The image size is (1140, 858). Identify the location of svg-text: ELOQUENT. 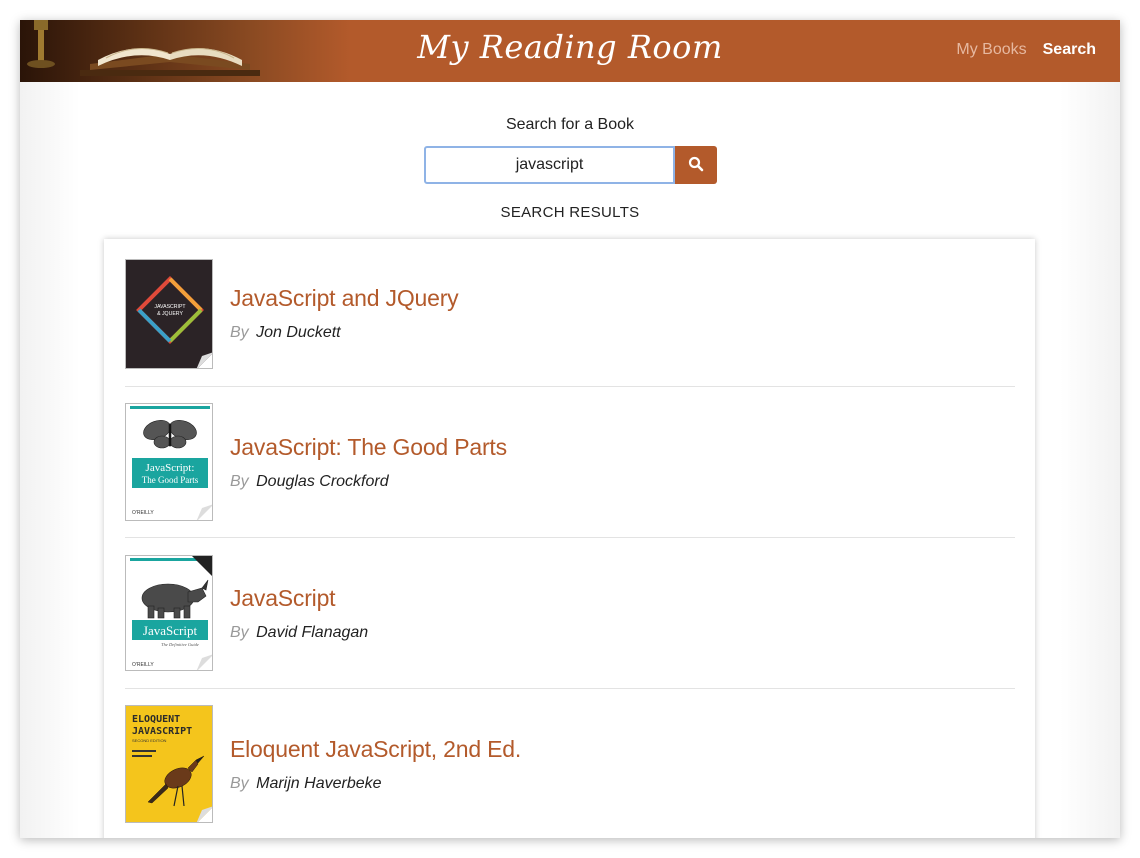
(156, 719).